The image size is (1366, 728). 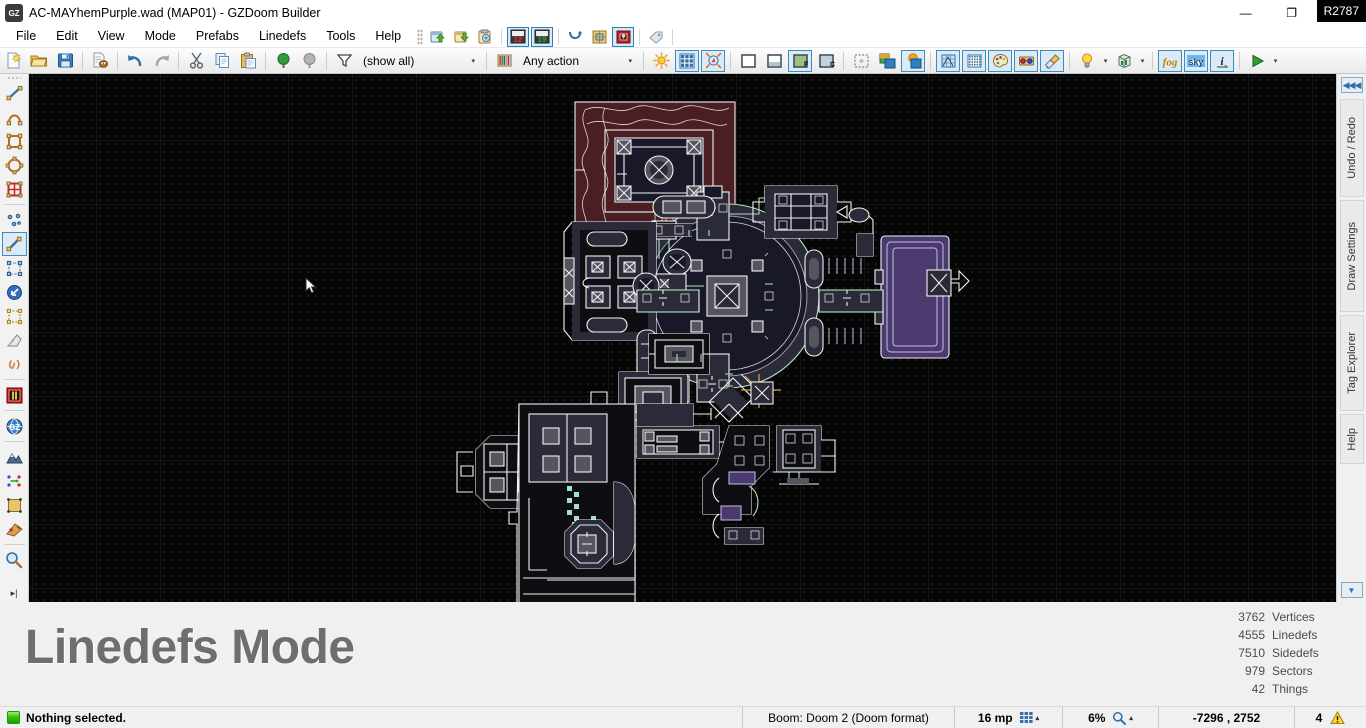 What do you see at coordinates (14, 220) in the screenshot?
I see `mode-vertices-icon` at bounding box center [14, 220].